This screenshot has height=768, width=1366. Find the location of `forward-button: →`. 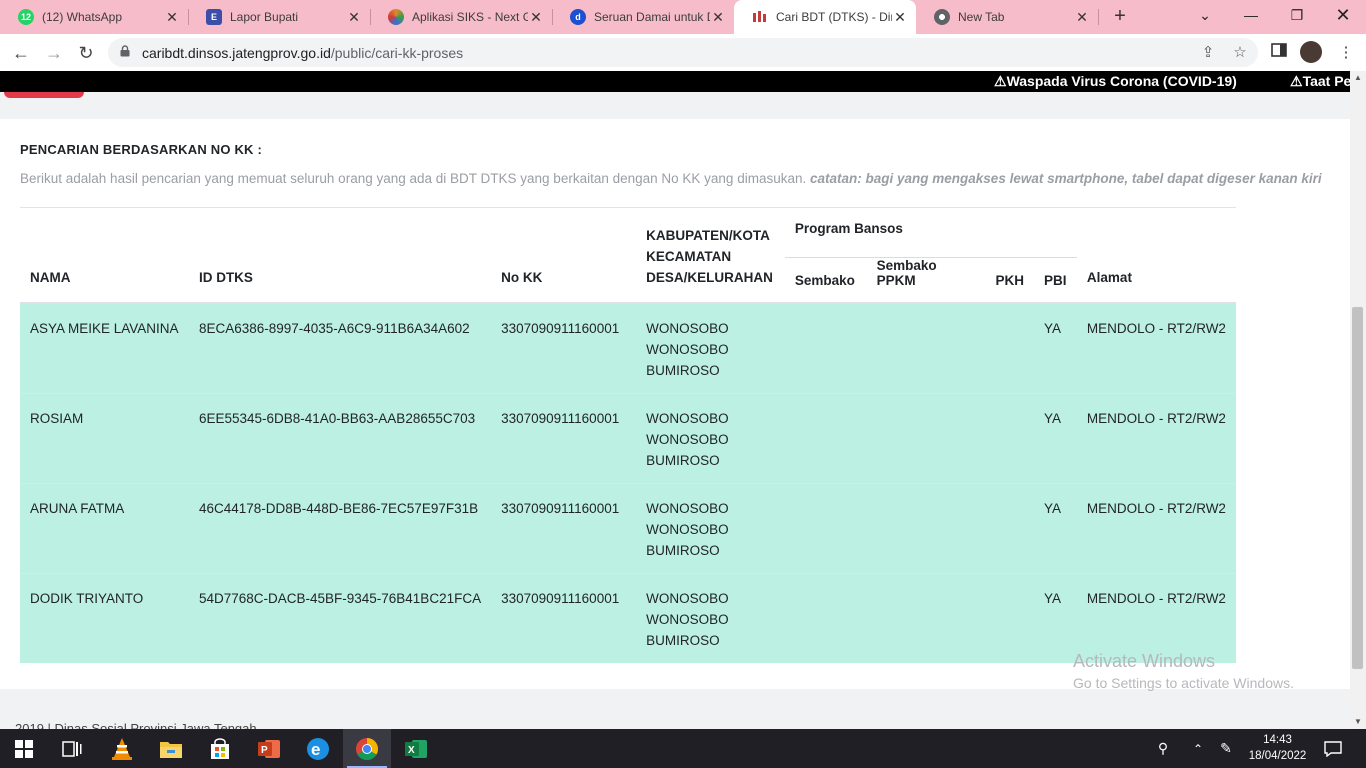

forward-button: → is located at coordinates (54, 53).